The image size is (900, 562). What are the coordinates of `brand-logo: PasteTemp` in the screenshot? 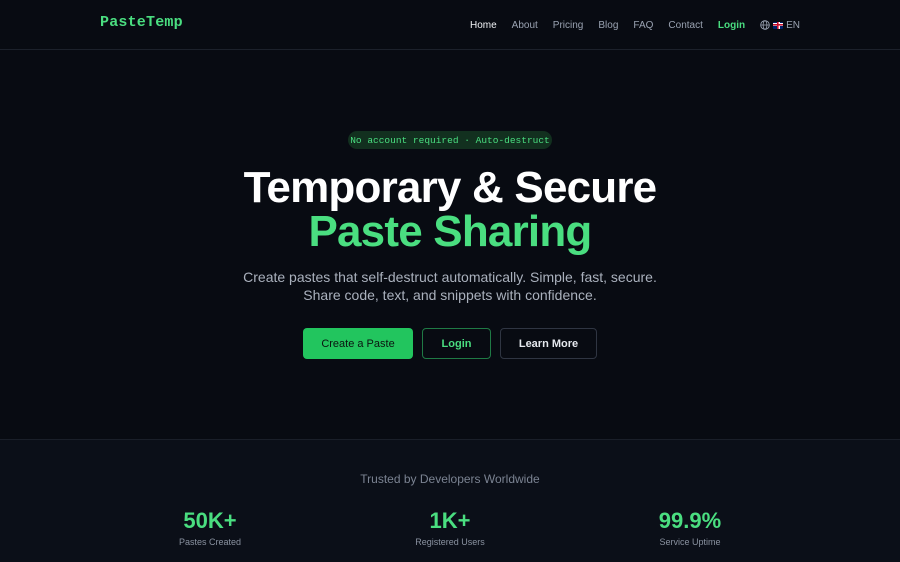 It's located at (141, 22).